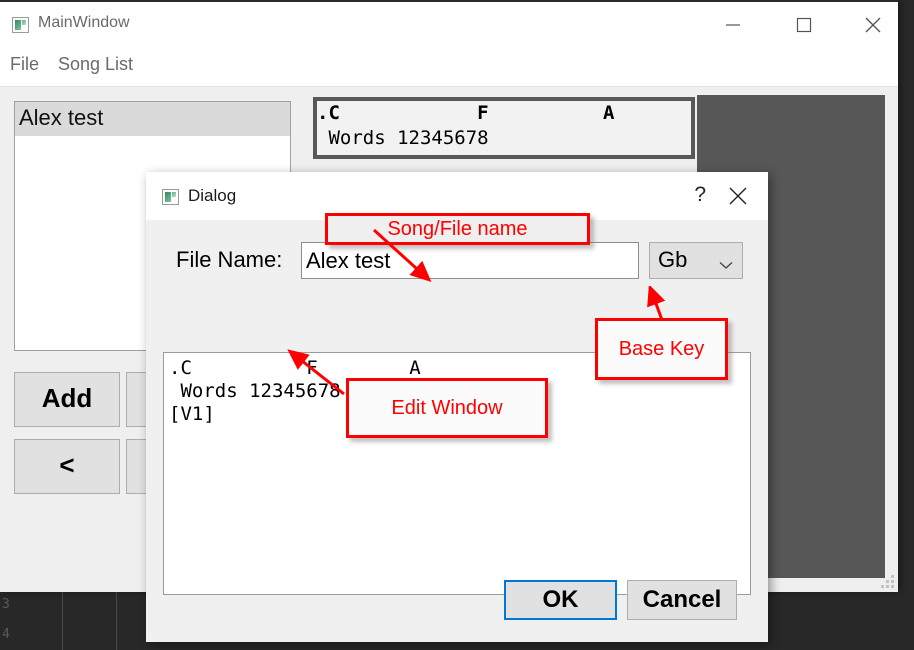 The height and width of the screenshot is (650, 914). What do you see at coordinates (738, 196) in the screenshot?
I see `dialog-close-button` at bounding box center [738, 196].